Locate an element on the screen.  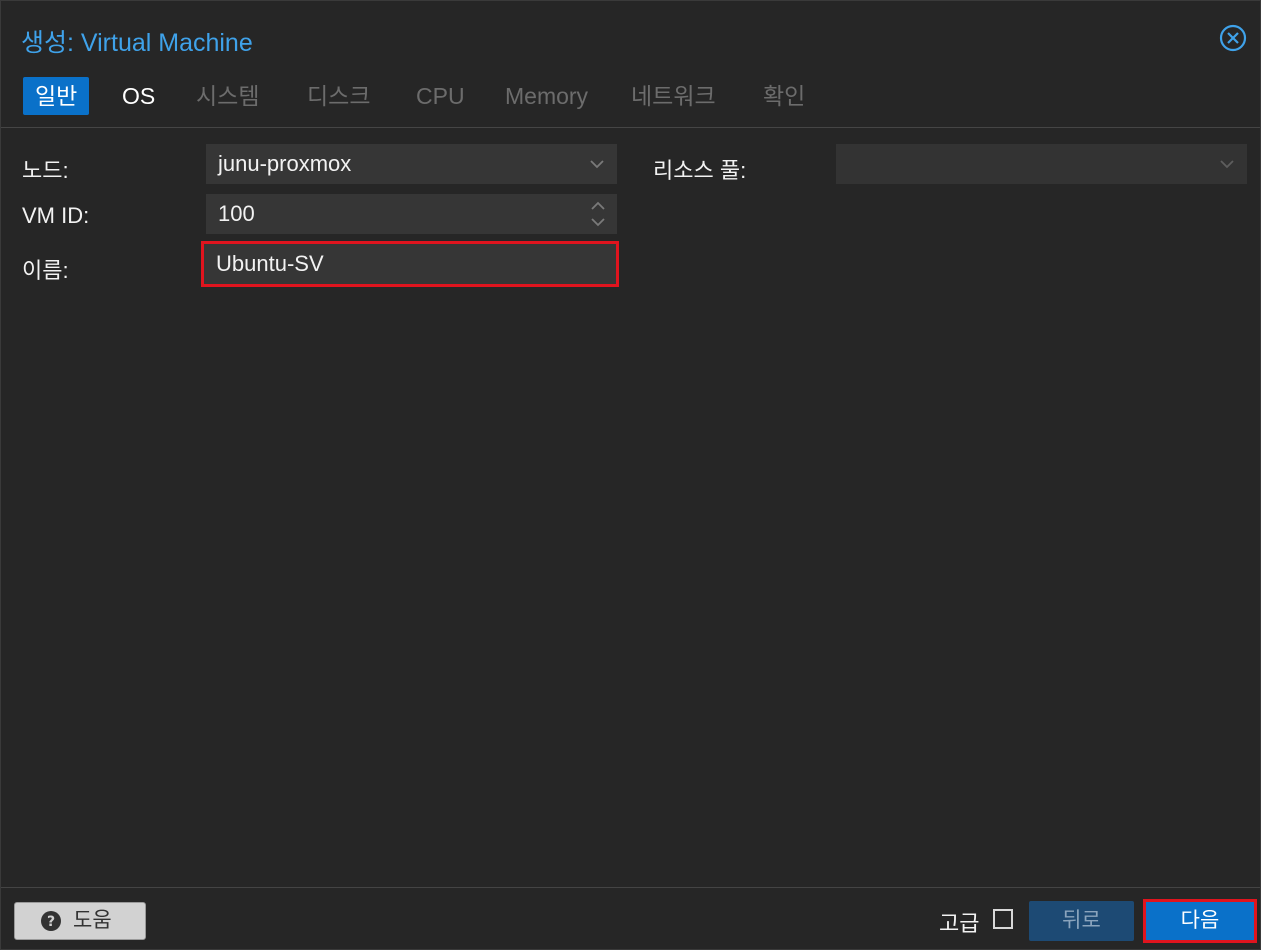
tab-cpu: CPU is located at coordinates (440, 96).